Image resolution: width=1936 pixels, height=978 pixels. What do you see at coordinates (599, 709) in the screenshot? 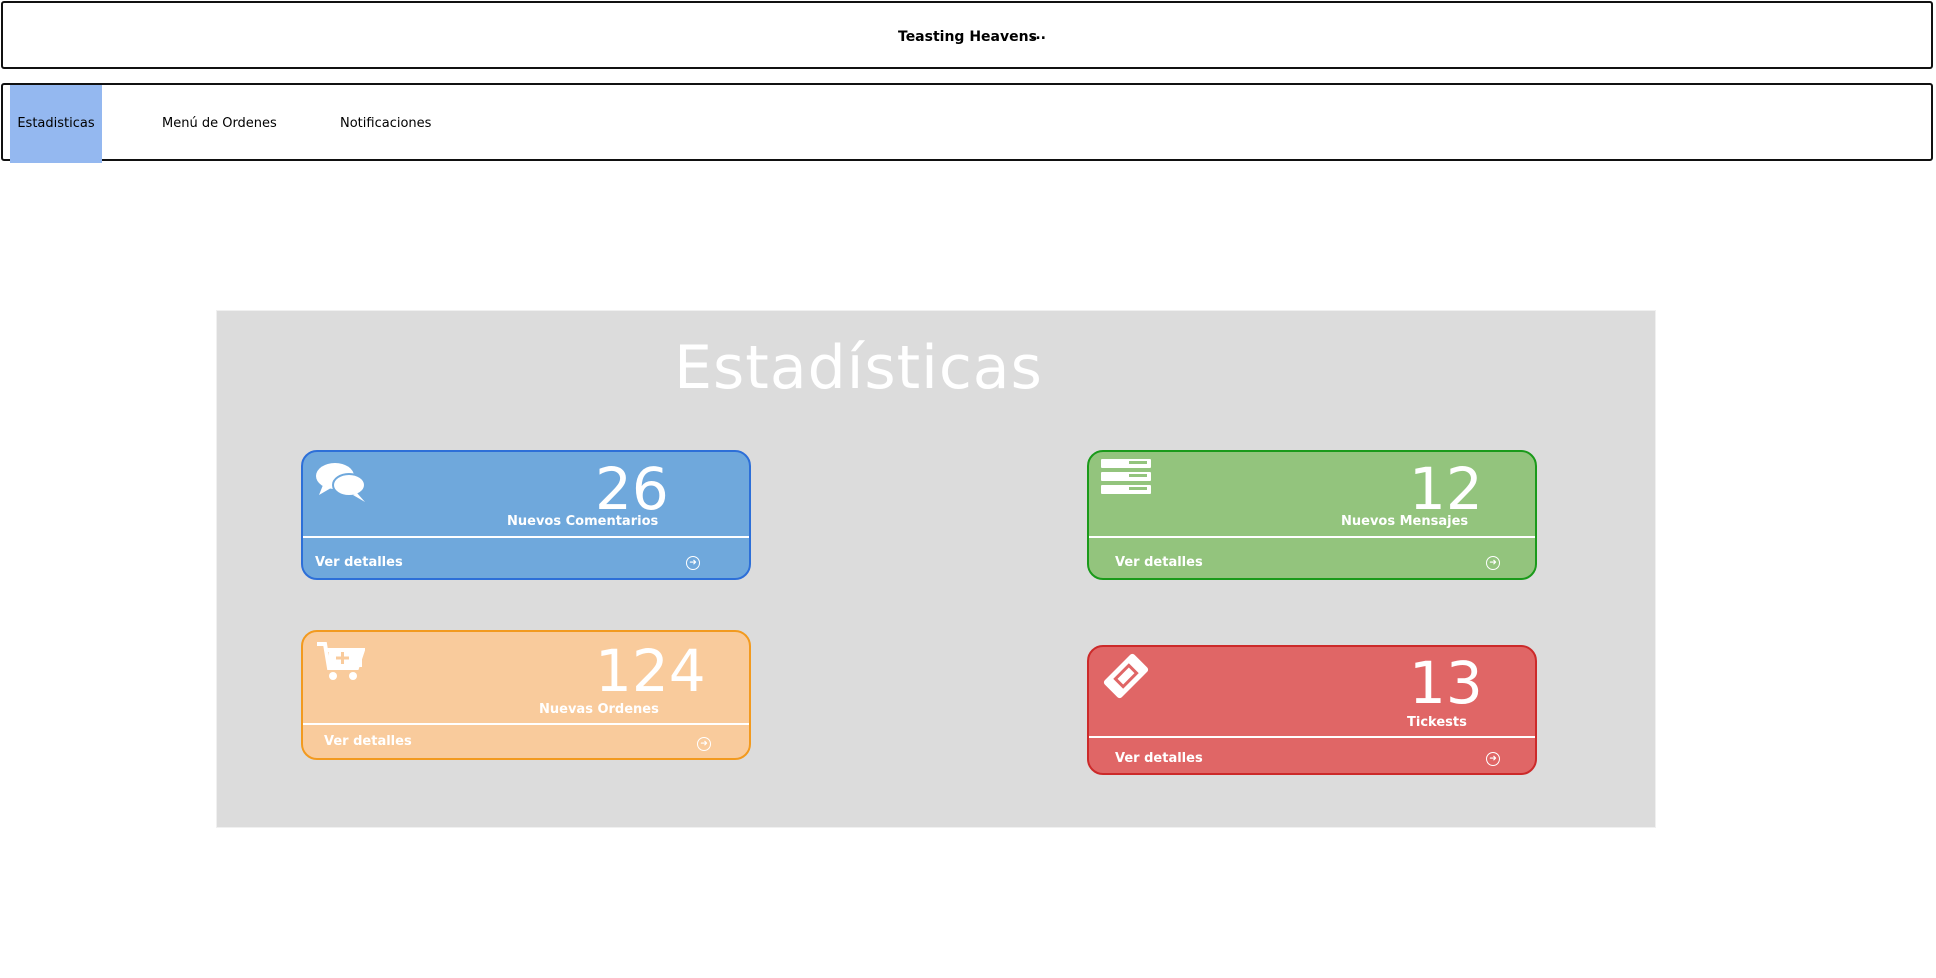
I see `orders-label: Nuevas Ordenes` at bounding box center [599, 709].